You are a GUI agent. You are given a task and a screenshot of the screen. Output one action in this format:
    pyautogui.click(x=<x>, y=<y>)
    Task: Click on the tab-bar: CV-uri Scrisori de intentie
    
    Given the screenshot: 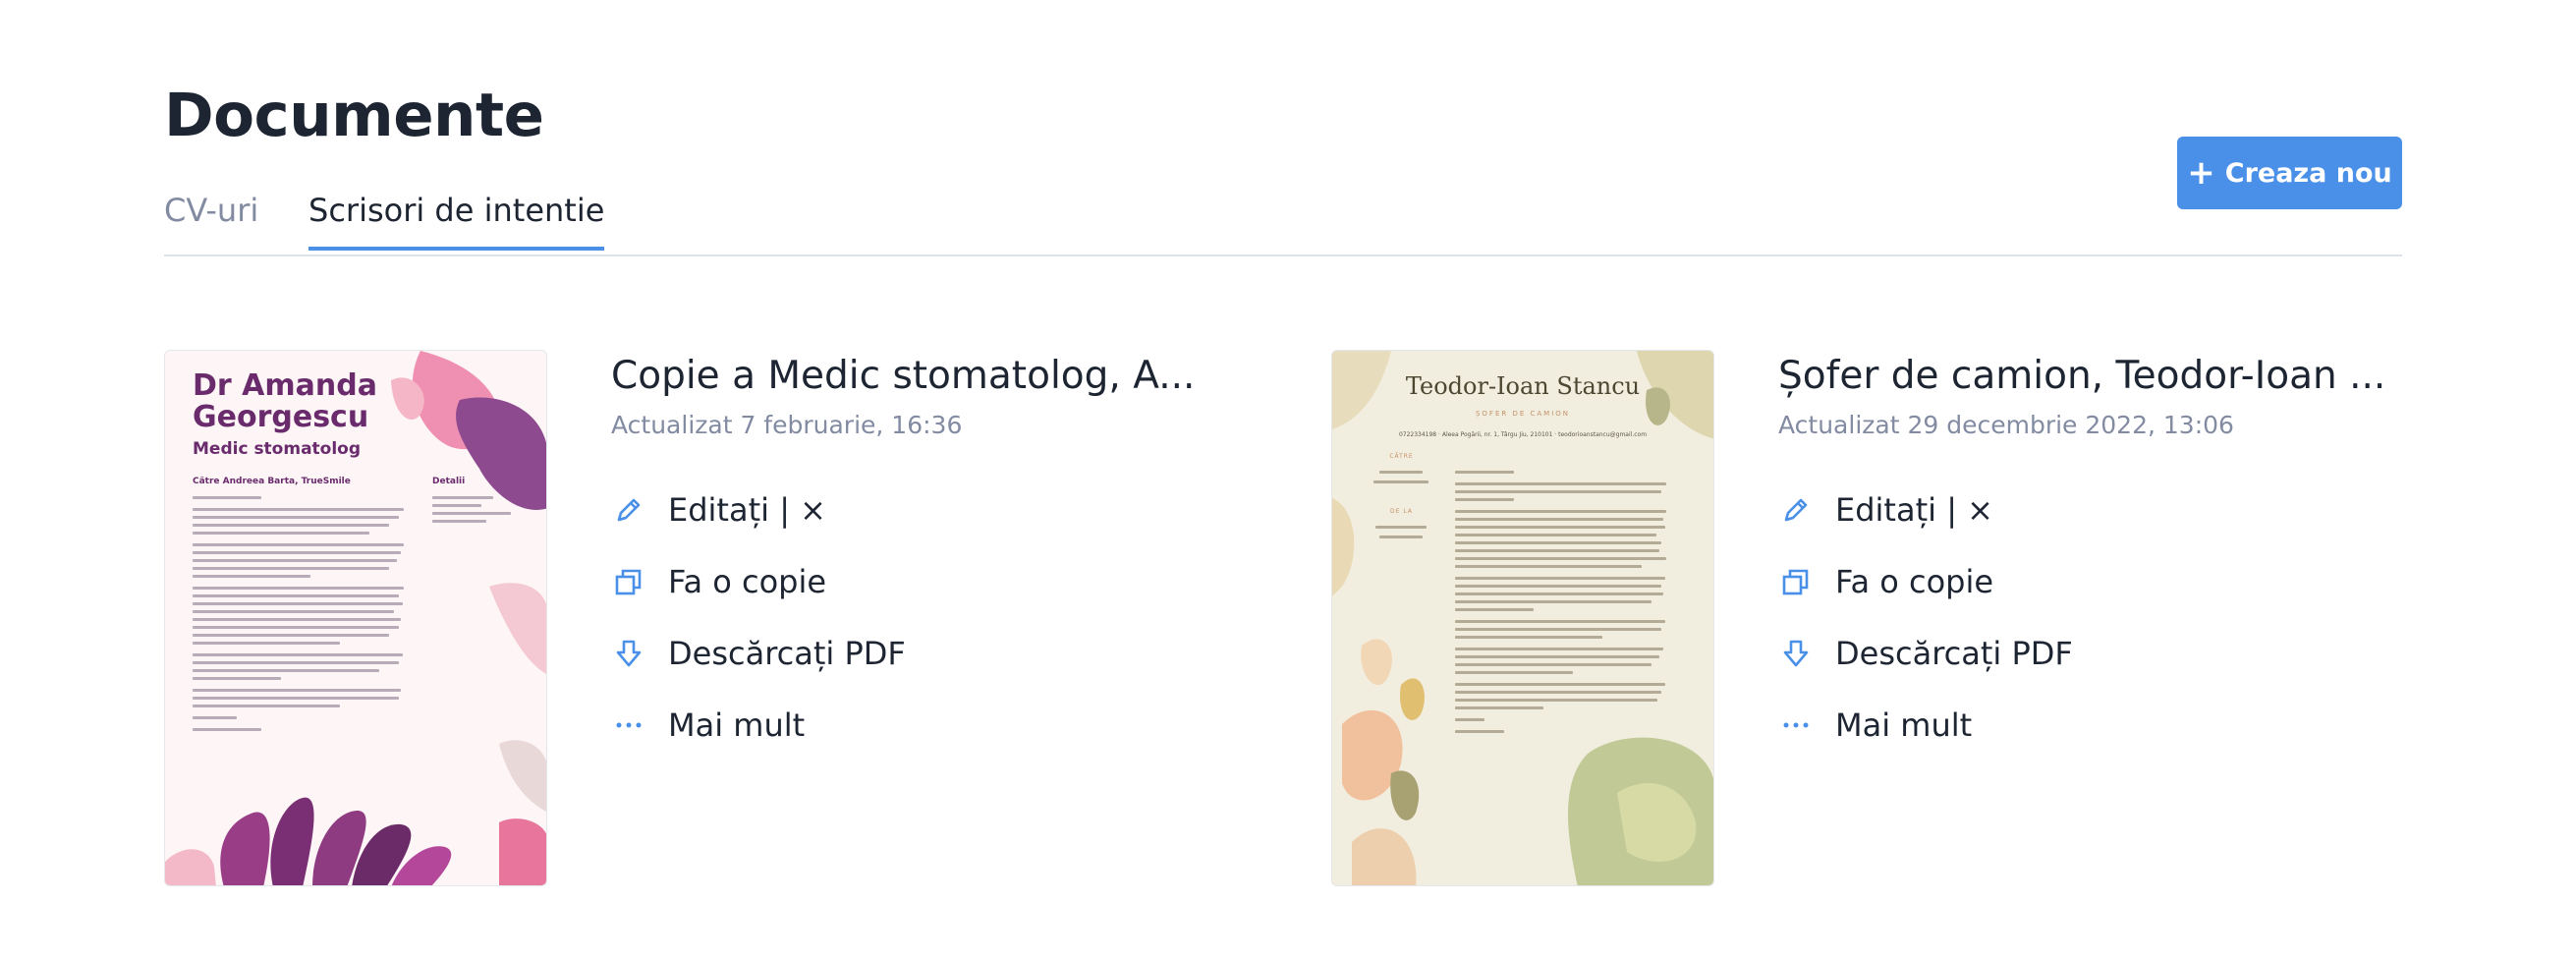 What is the action you would take?
    pyautogui.click(x=1283, y=224)
    